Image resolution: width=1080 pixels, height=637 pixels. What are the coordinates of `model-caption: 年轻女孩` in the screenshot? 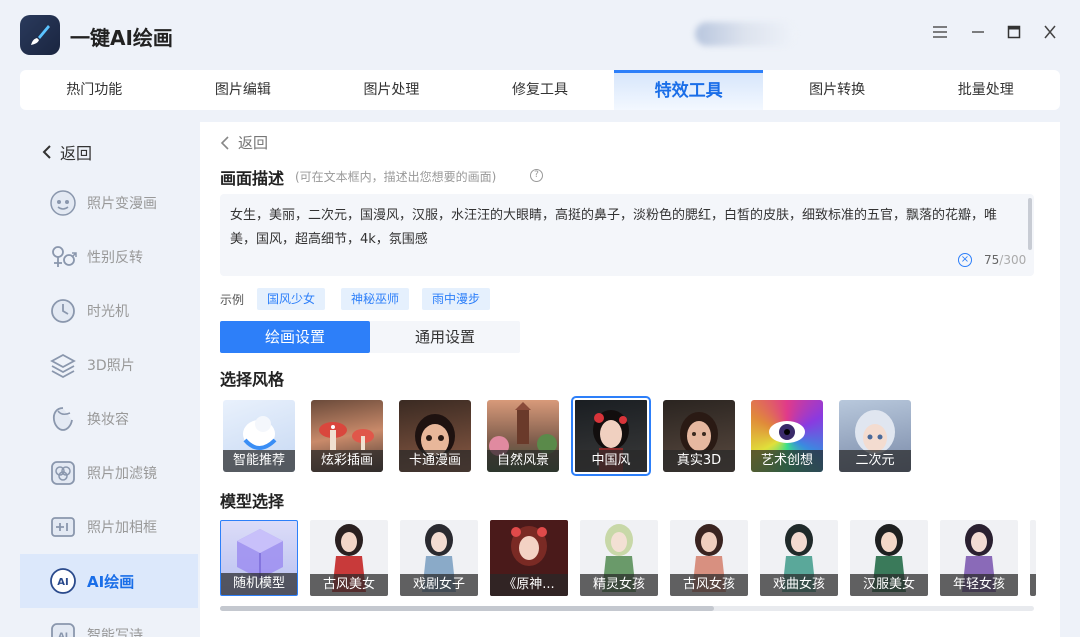 It's located at (979, 585).